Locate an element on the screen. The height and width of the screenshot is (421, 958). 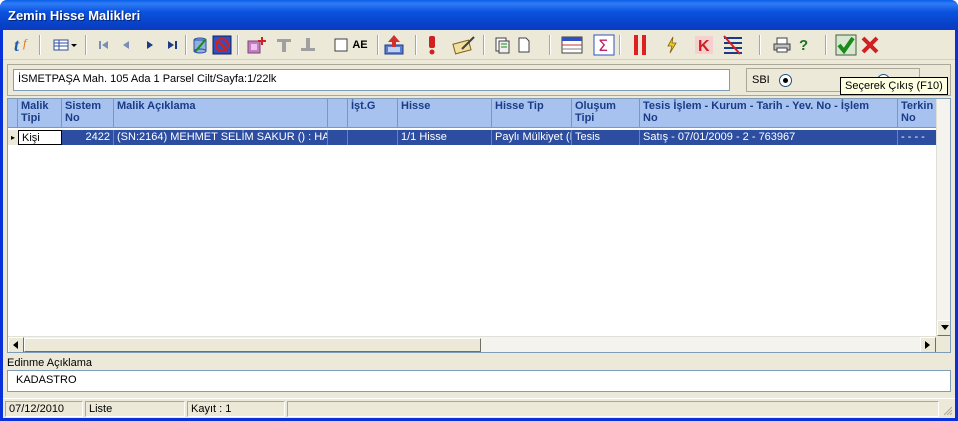
header-indicator is located at coordinates (13, 113).